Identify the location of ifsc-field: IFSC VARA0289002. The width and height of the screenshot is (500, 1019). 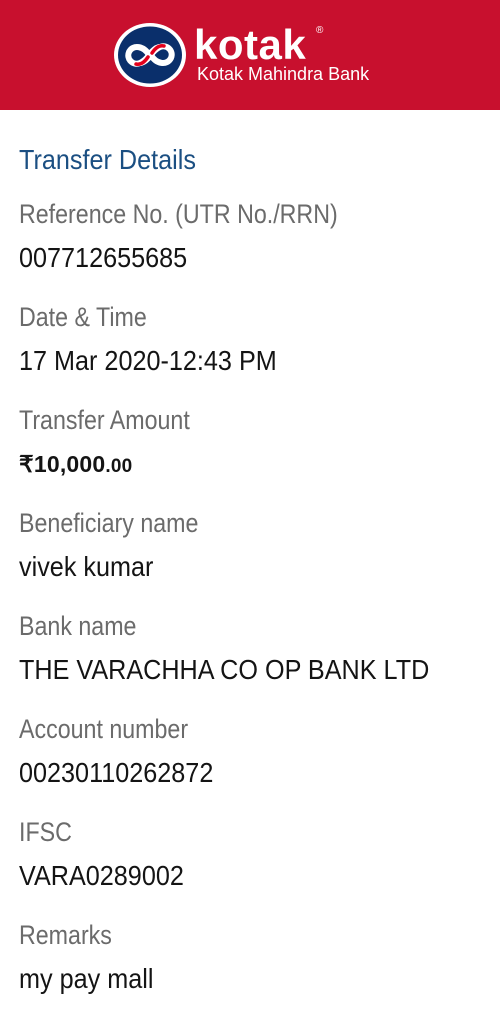
(254, 863).